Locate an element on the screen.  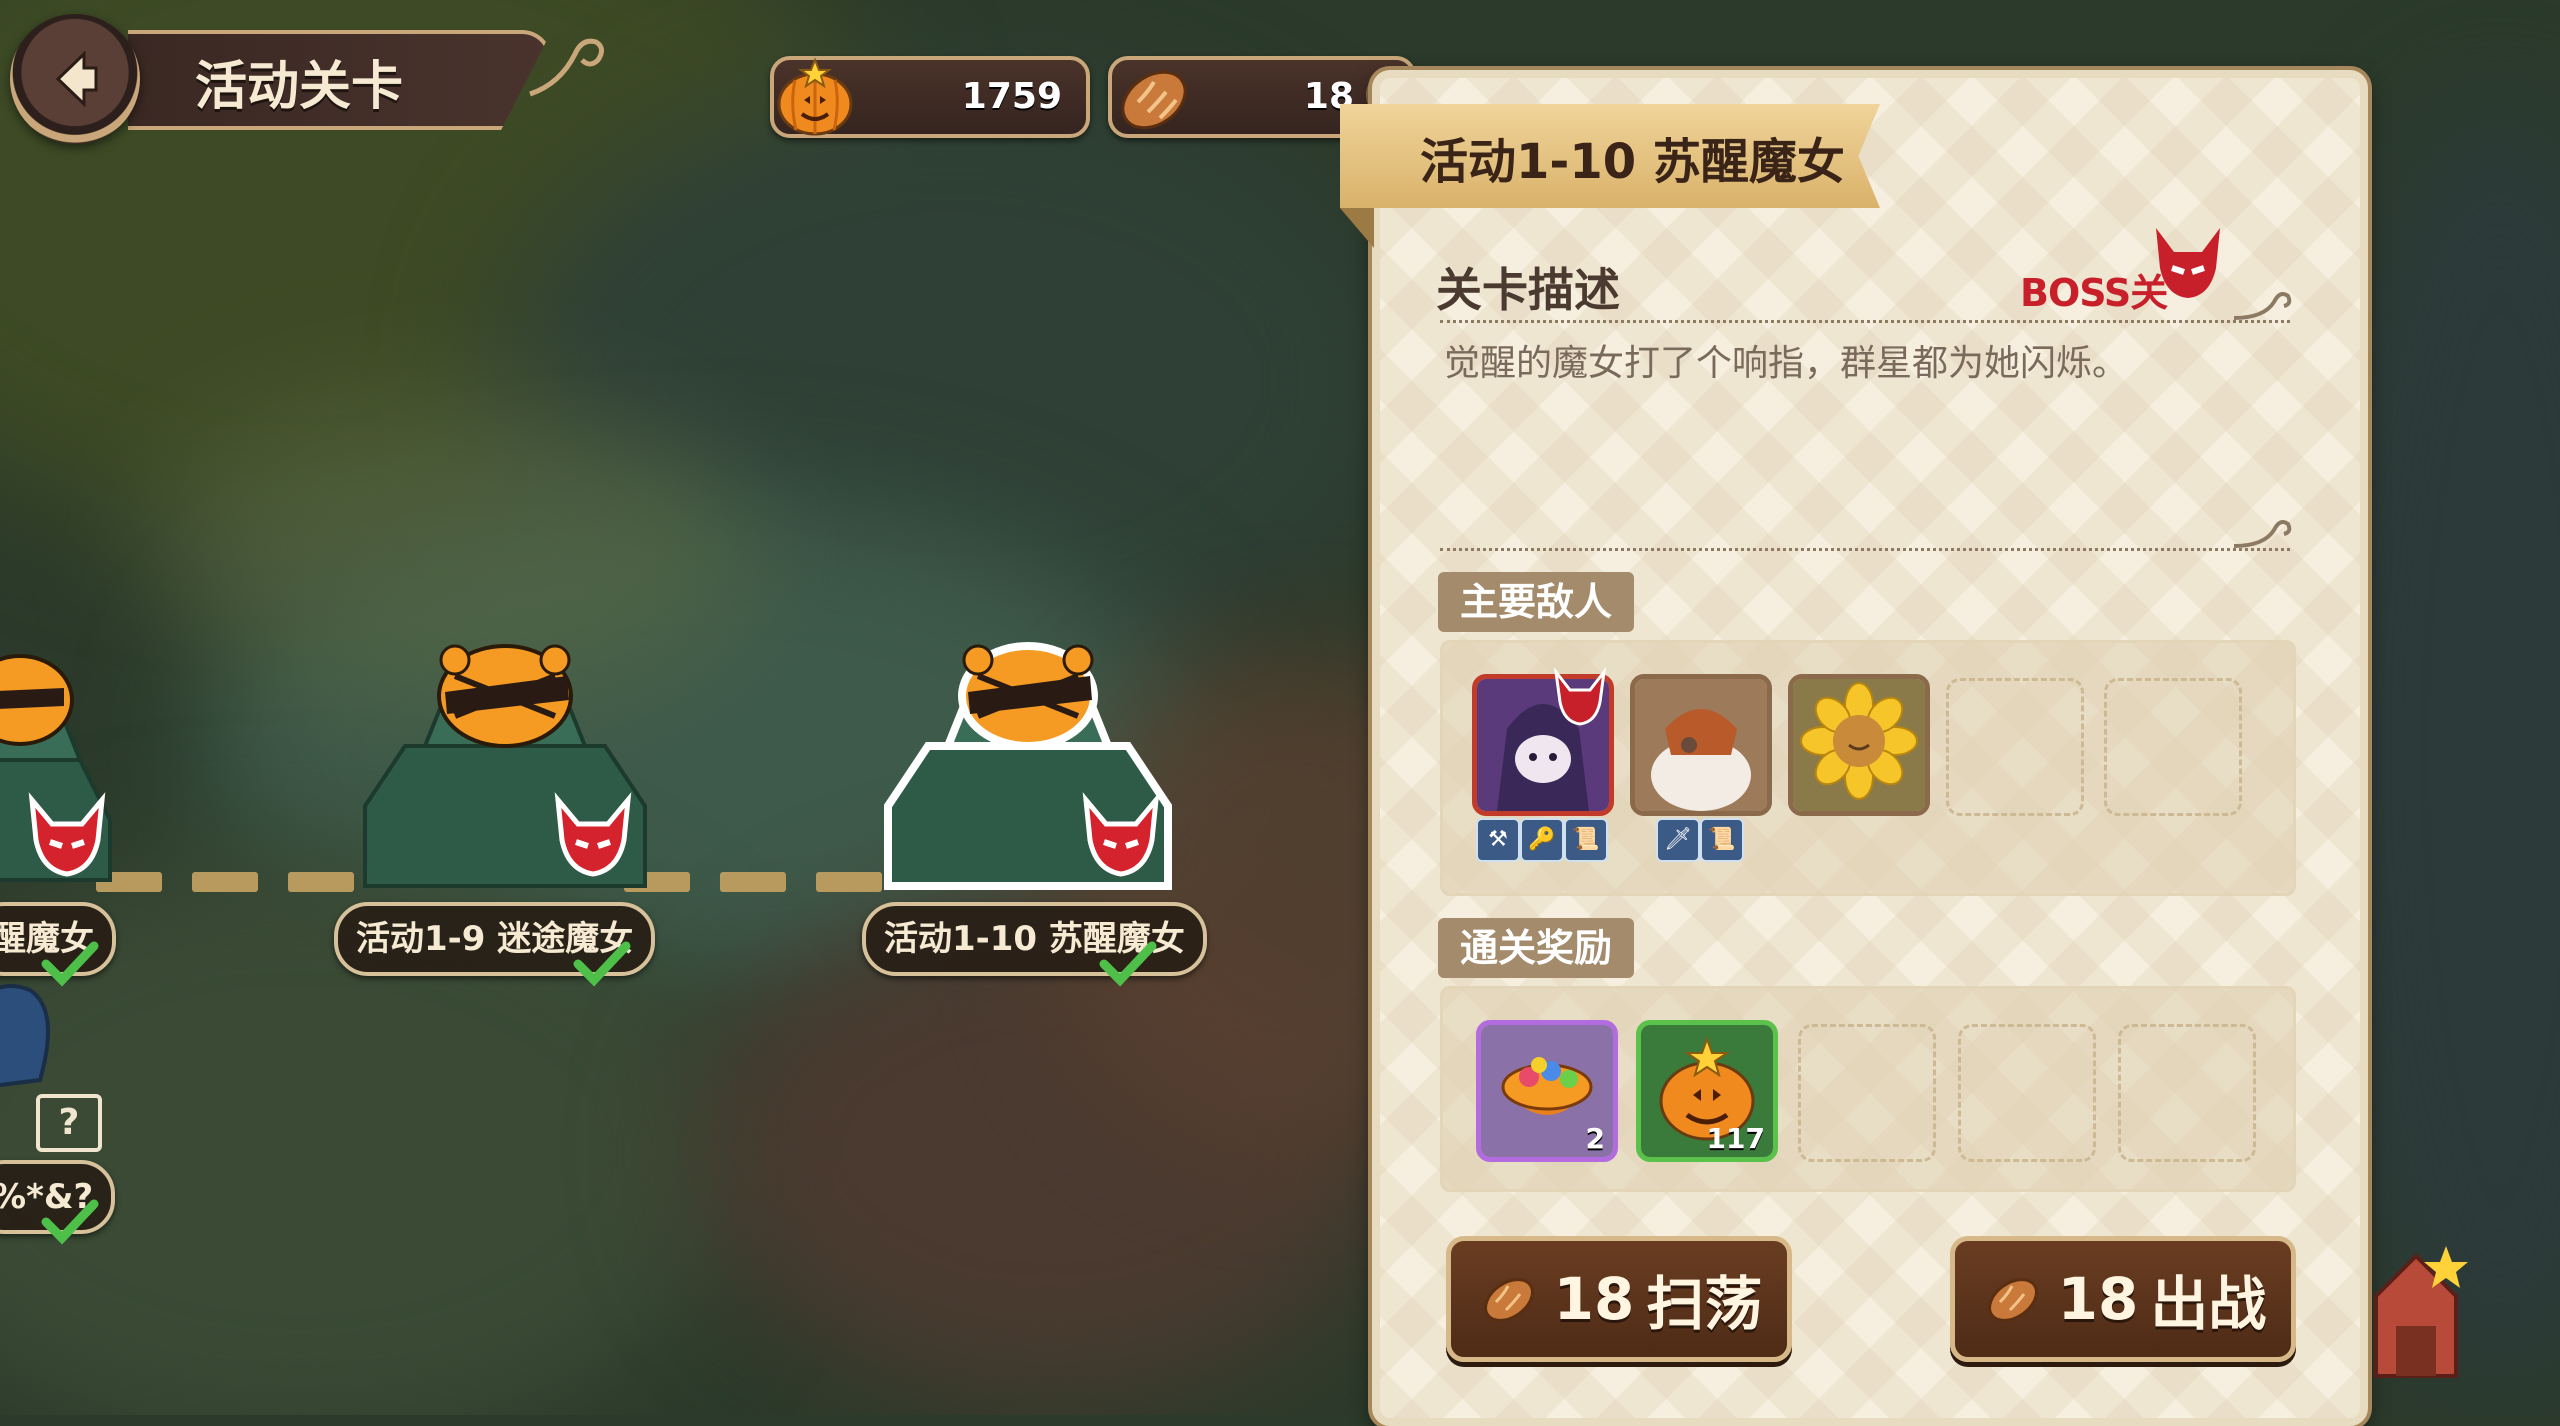
trait-key-icon: 🔑 is located at coordinates (1542, 840).